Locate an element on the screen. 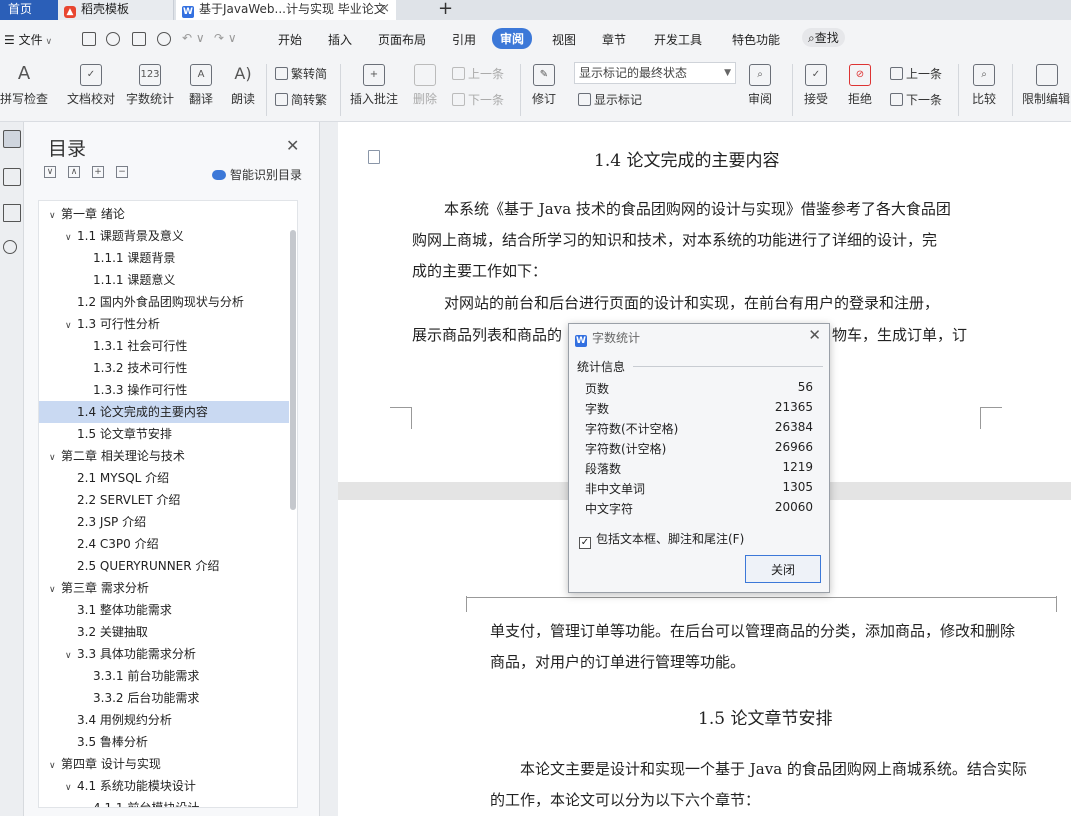 The image size is (1071, 816). tab-view: 视图 is located at coordinates (564, 39).